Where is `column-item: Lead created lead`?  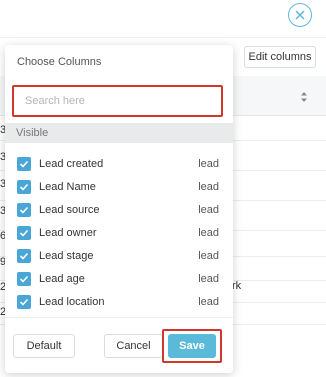
column-item: Lead created lead is located at coordinates (120, 165).